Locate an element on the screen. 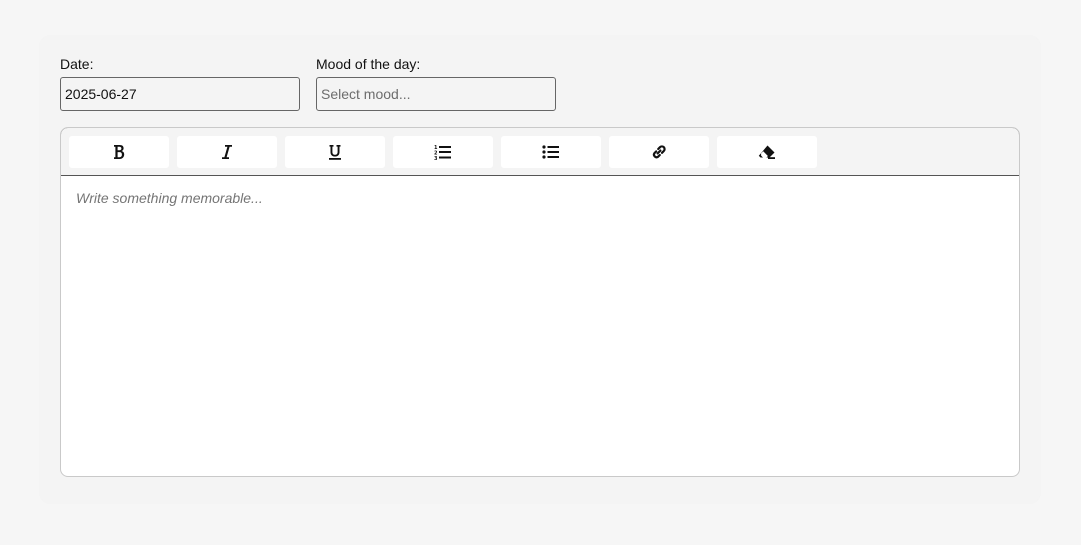  bold-button is located at coordinates (119, 152).